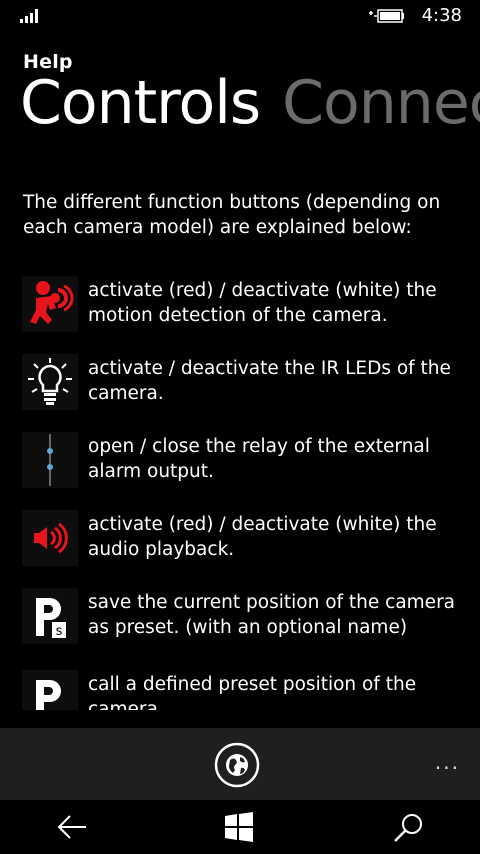  Describe the element at coordinates (59, 631) in the screenshot. I see `svg-text: s` at that location.